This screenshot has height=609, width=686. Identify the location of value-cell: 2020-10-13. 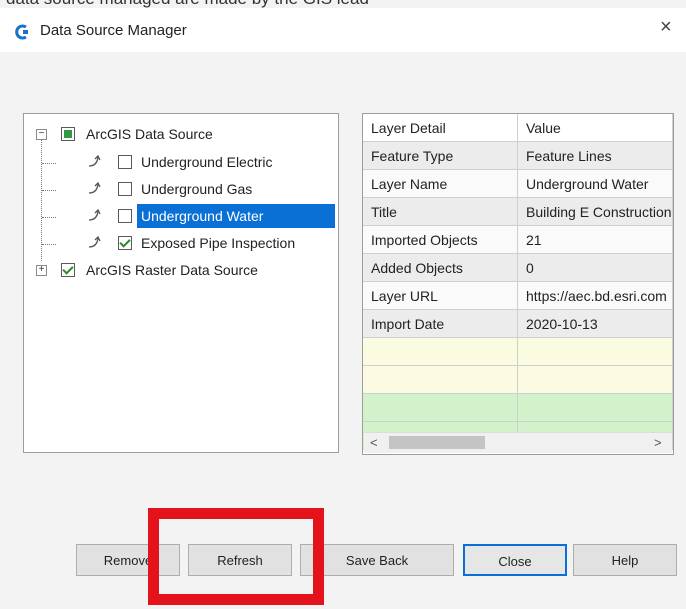
(595, 323).